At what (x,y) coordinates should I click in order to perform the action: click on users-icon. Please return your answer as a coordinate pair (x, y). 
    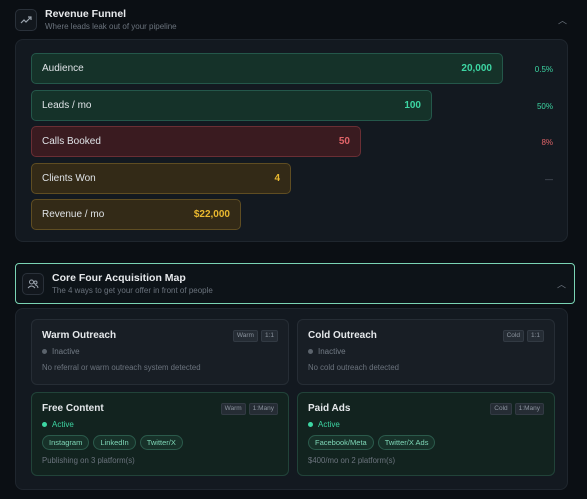
    Looking at the image, I should click on (33, 283).